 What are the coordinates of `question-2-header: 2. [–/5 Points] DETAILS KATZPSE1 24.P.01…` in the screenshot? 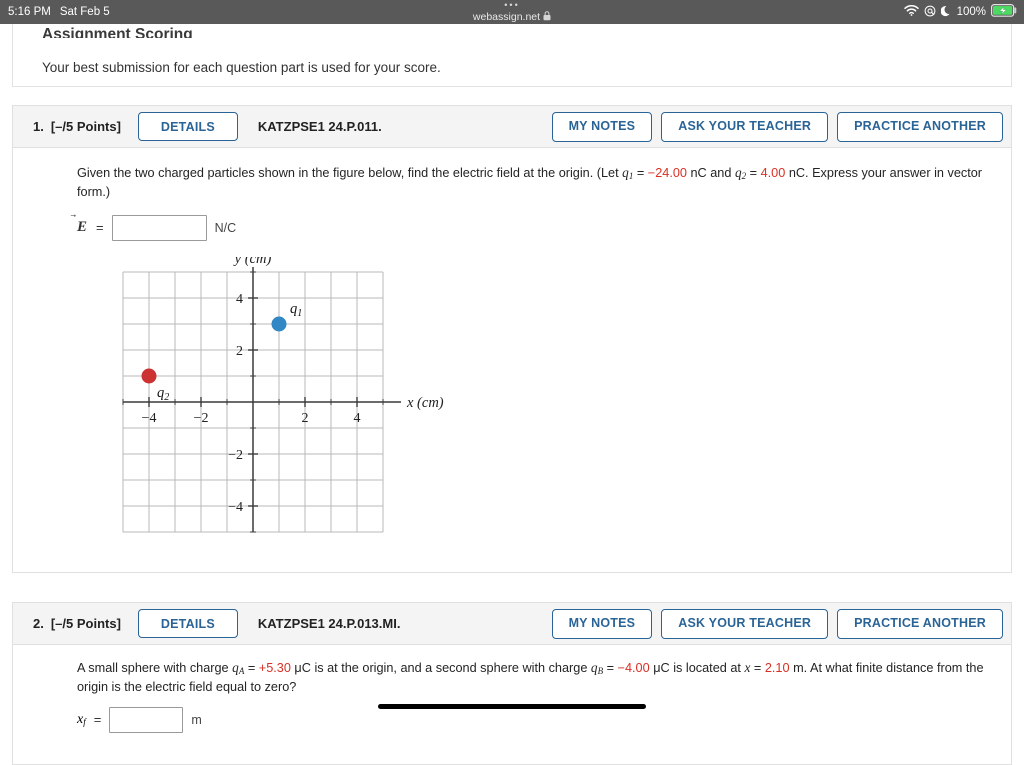 It's located at (512, 623).